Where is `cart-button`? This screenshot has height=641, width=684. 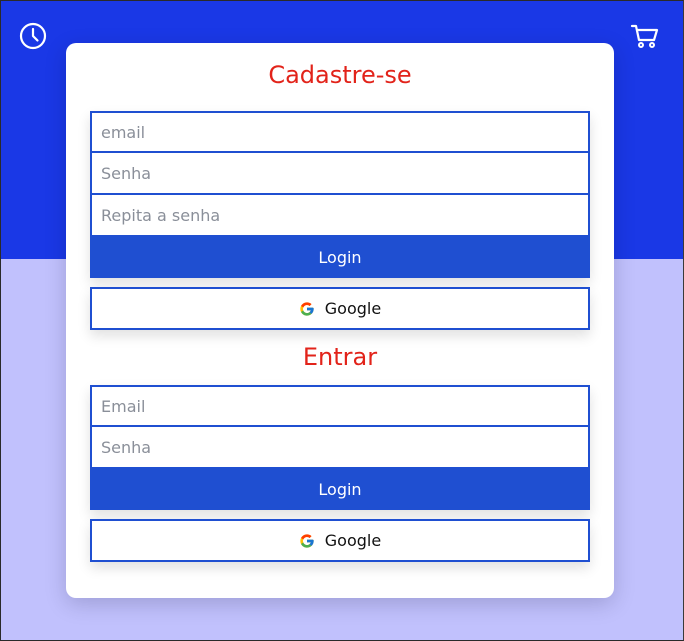
cart-button is located at coordinates (645, 36).